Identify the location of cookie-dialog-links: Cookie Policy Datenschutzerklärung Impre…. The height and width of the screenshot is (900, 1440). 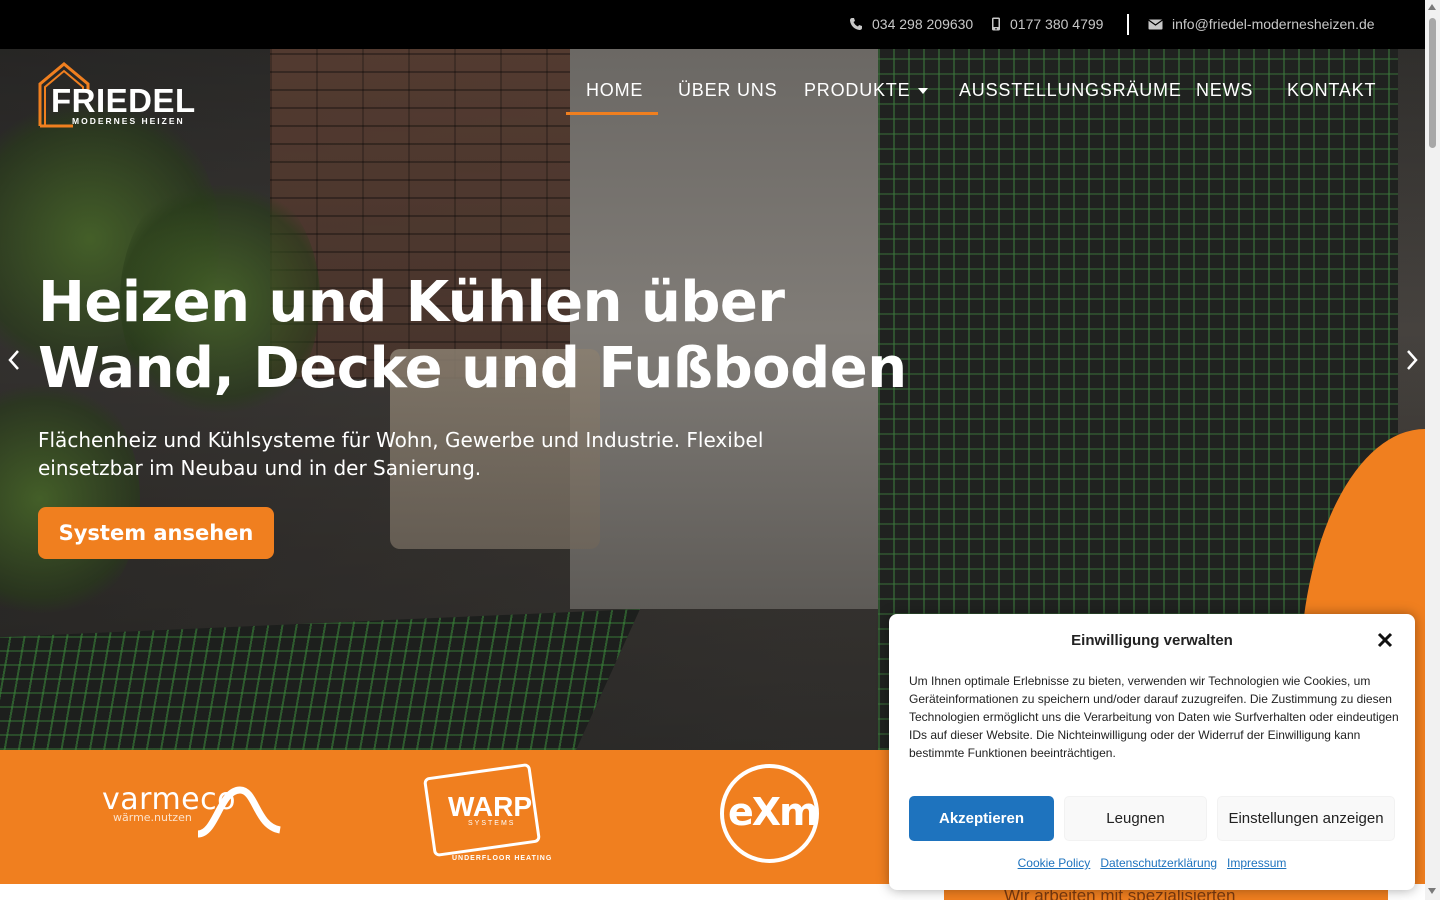
(1152, 863).